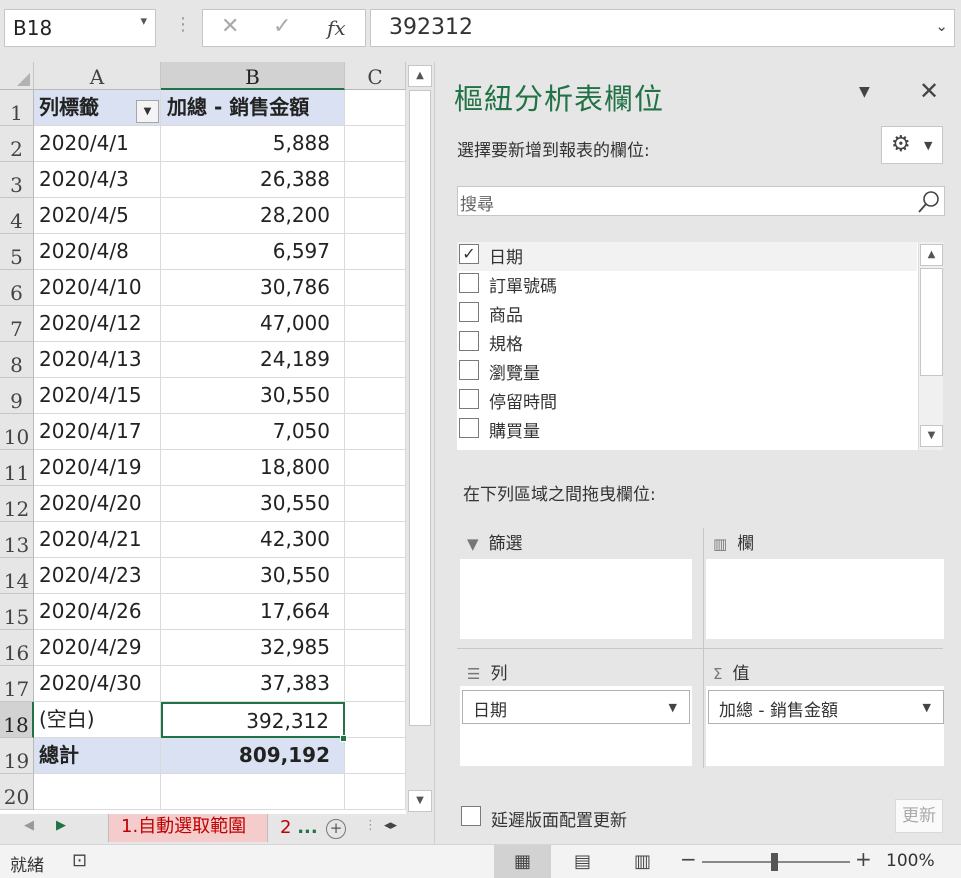 This screenshot has width=961, height=878. What do you see at coordinates (253, 144) in the screenshot?
I see `cell: 5,888` at bounding box center [253, 144].